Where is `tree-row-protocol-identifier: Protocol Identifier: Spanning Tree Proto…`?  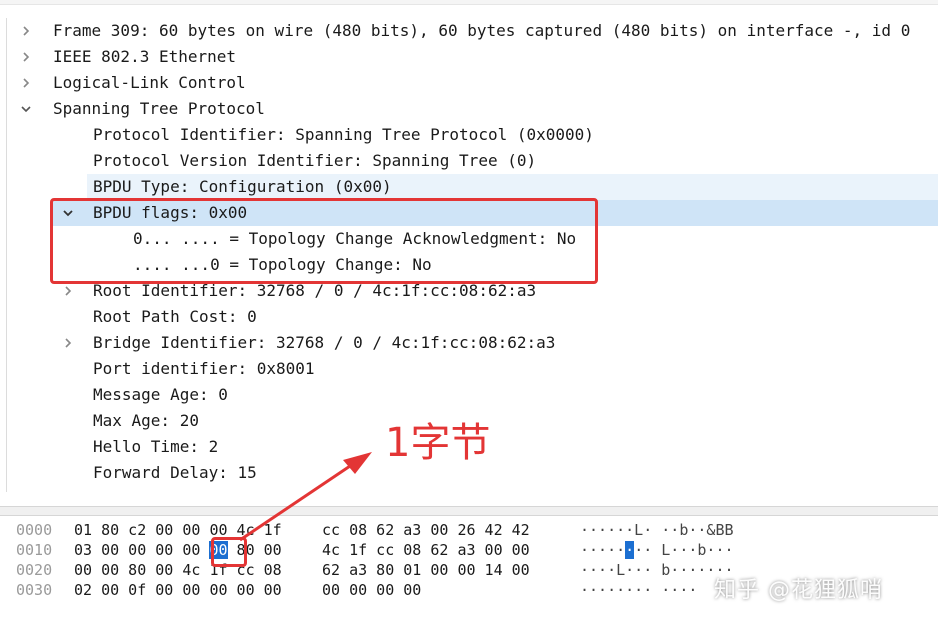 tree-row-protocol-identifier: Protocol Identifier: Spanning Tree Proto… is located at coordinates (472, 135).